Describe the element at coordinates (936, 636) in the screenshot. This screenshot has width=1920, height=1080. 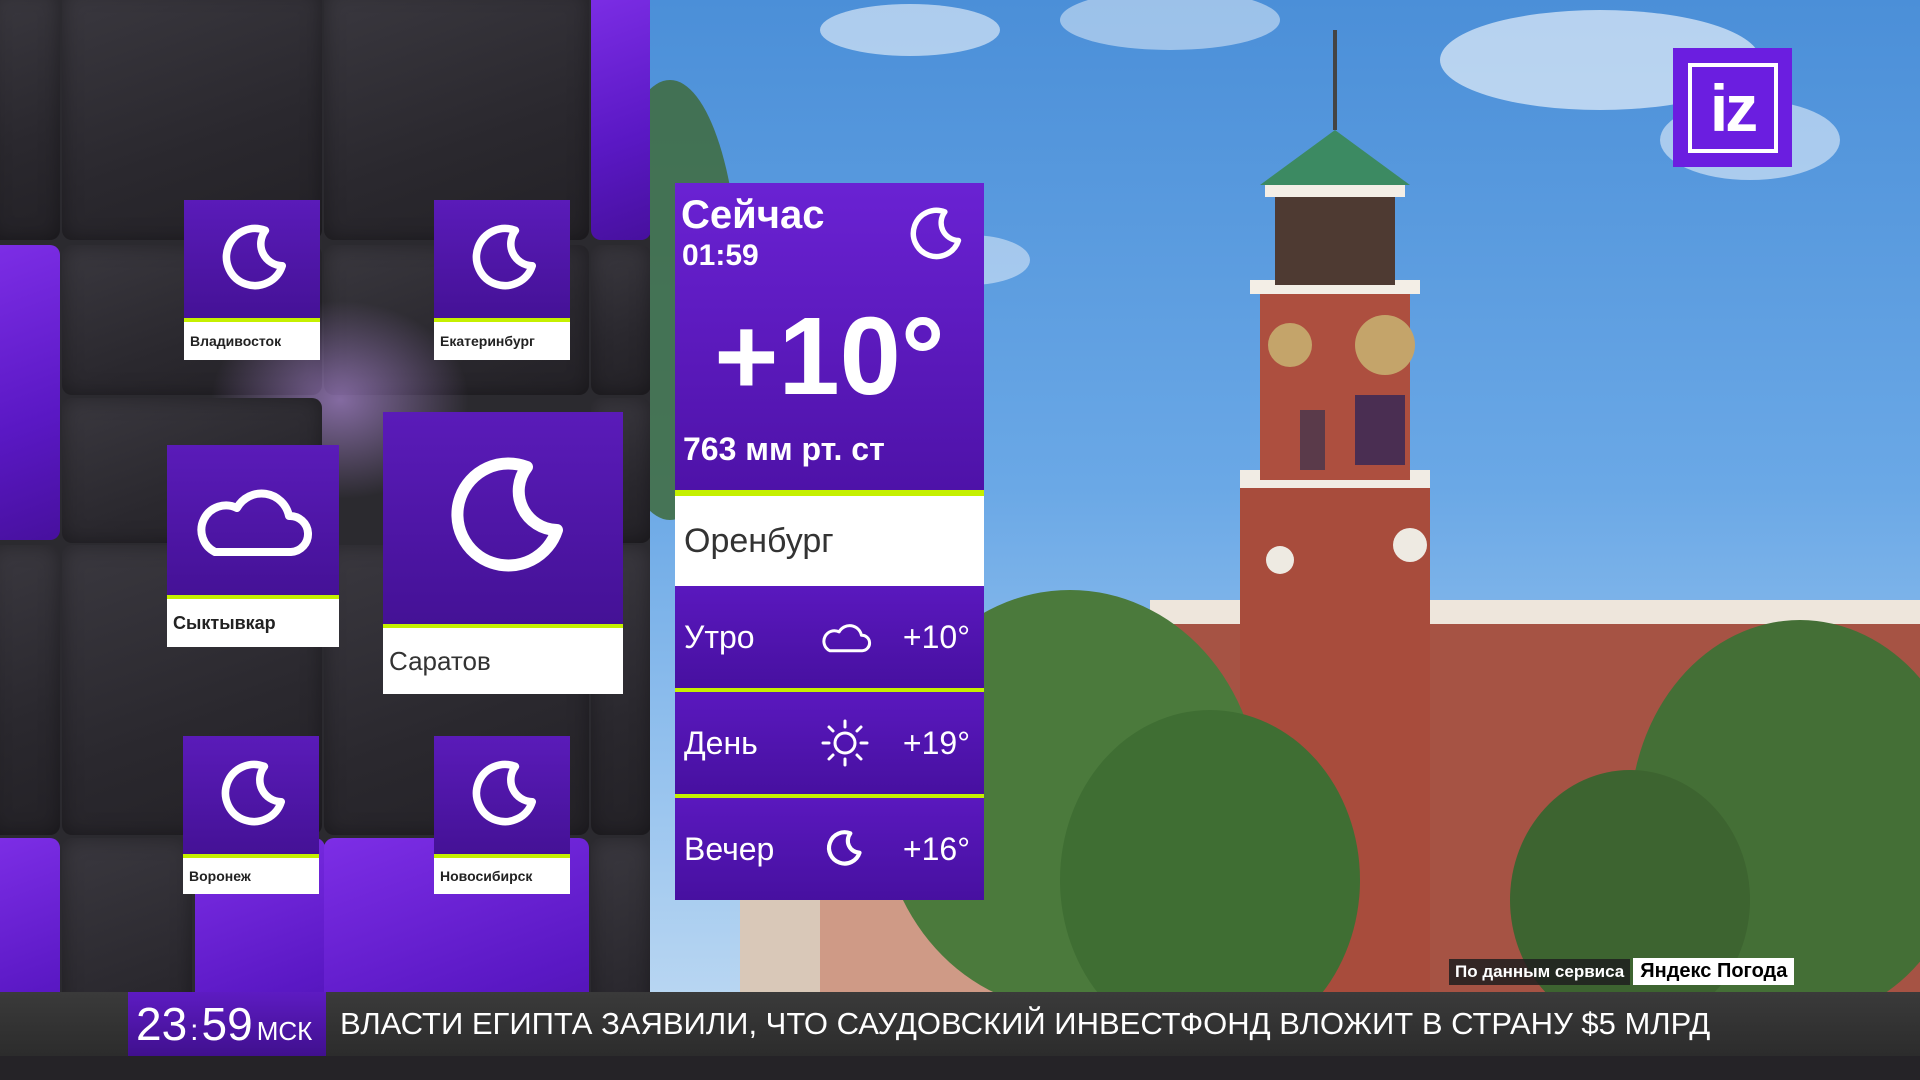
I see `forecast-temp: +10°` at that location.